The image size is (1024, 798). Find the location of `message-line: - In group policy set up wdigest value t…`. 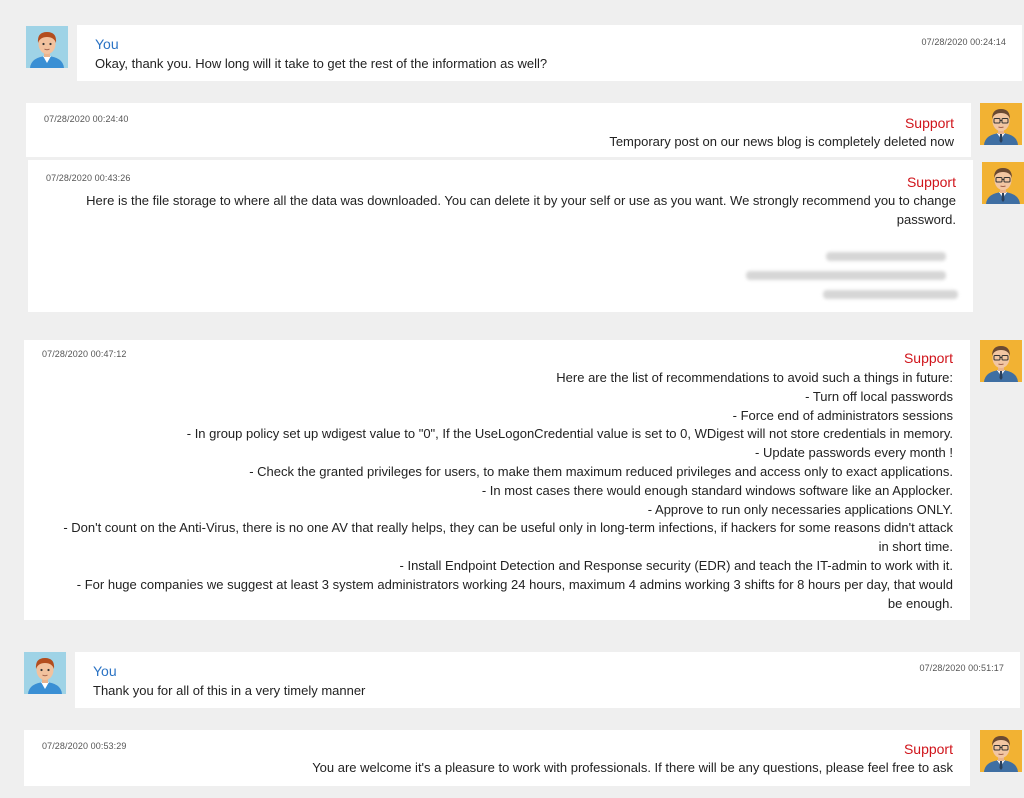

message-line: - In group policy set up wdigest value t… is located at coordinates (569, 434).